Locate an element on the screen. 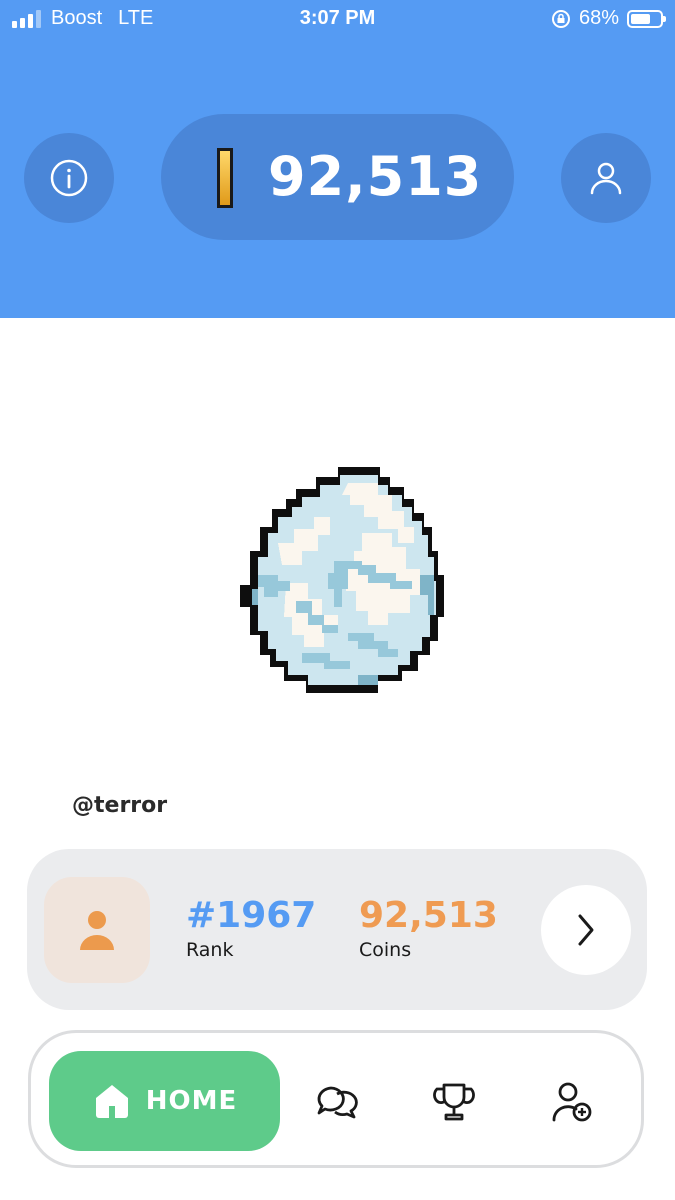 This screenshot has width=675, height=1200. stats-next-button is located at coordinates (586, 930).